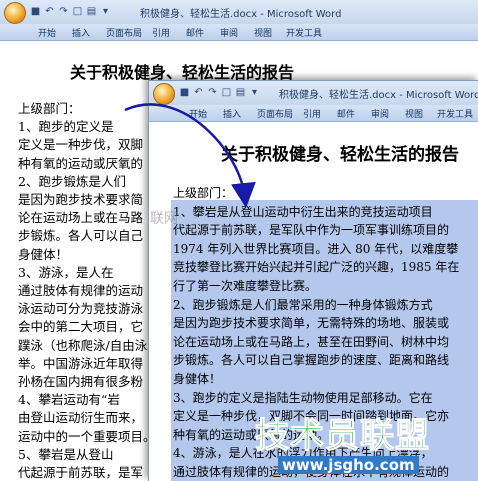  What do you see at coordinates (83, 345) in the screenshot?
I see `document-line: 蹼泳（也称爬泳/自由泳` at bounding box center [83, 345].